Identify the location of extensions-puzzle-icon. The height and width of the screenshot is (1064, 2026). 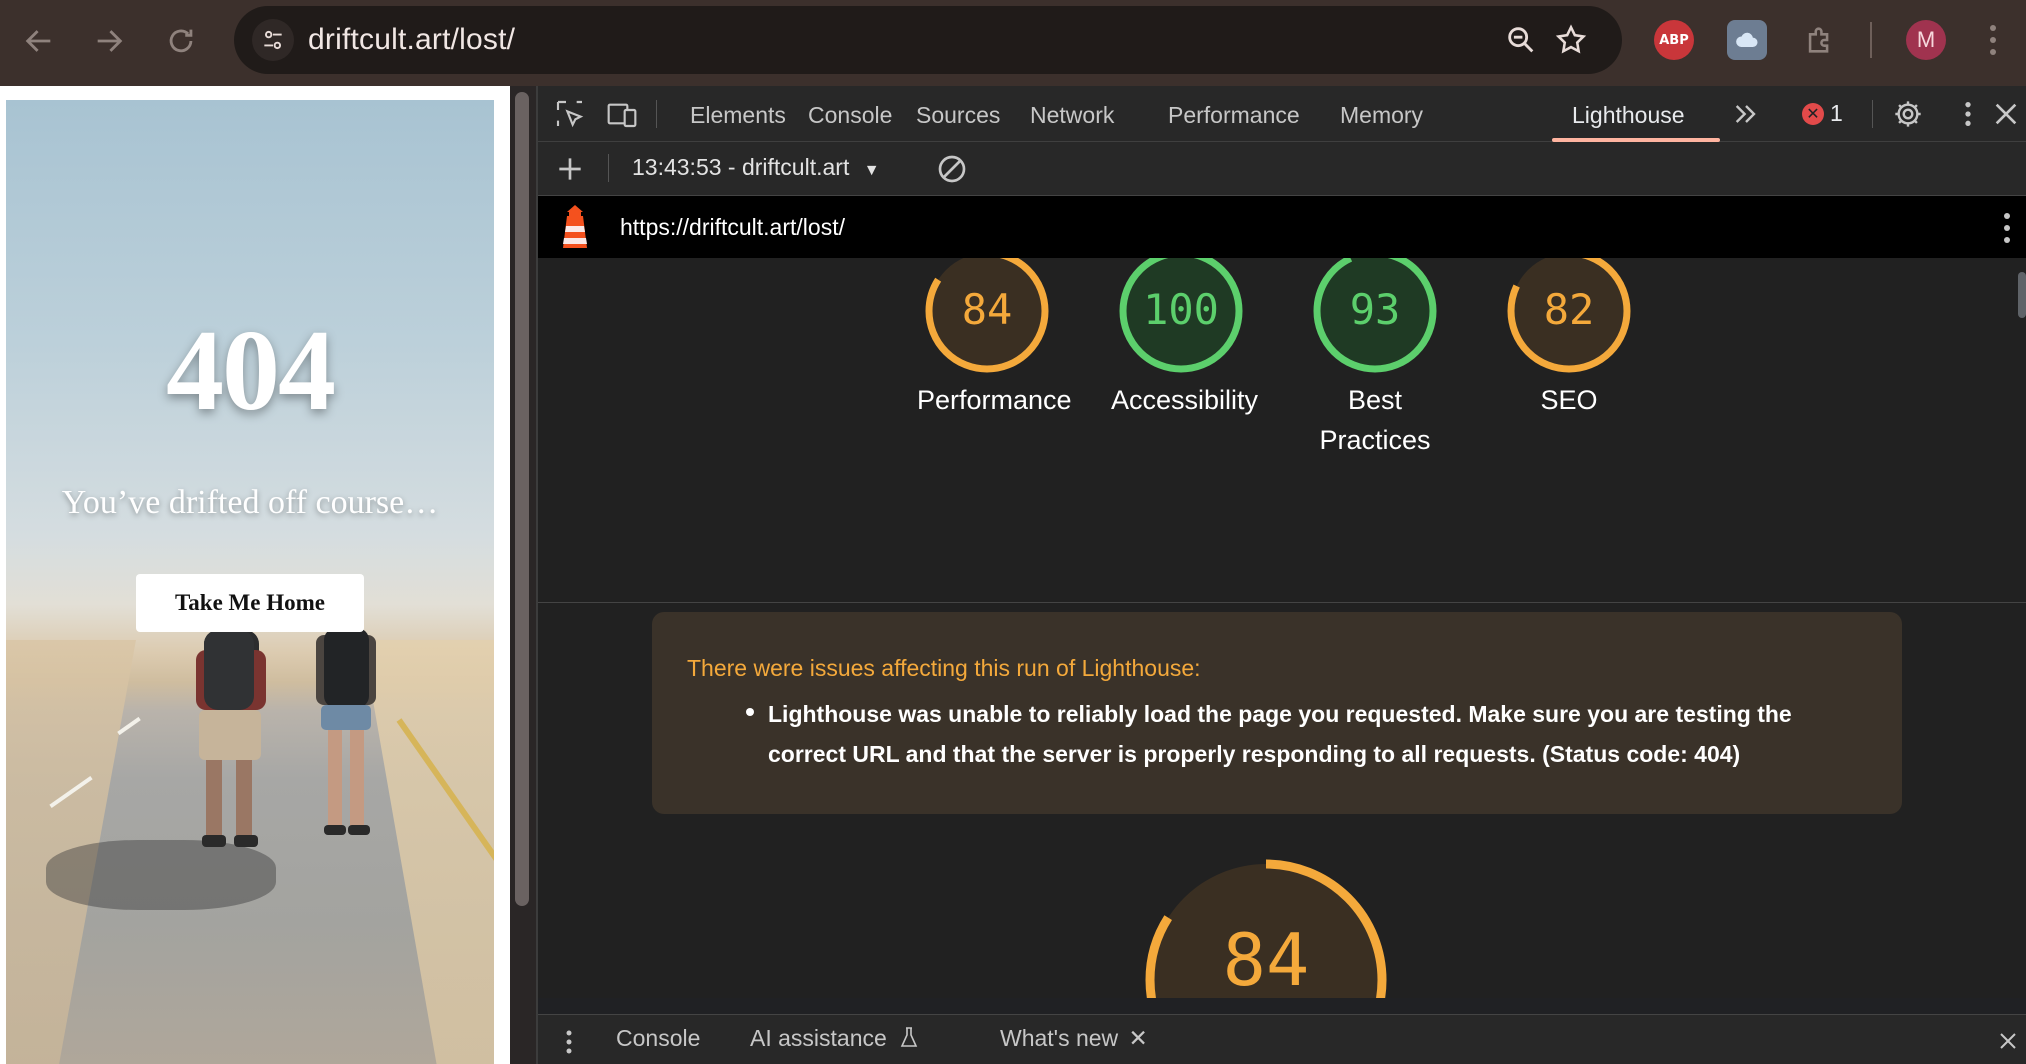
(1820, 40).